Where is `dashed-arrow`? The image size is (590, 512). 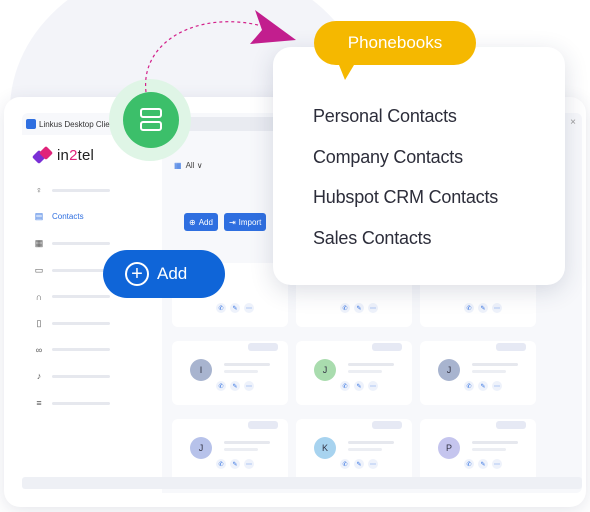
dashed-arrow is located at coordinates (220, 51).